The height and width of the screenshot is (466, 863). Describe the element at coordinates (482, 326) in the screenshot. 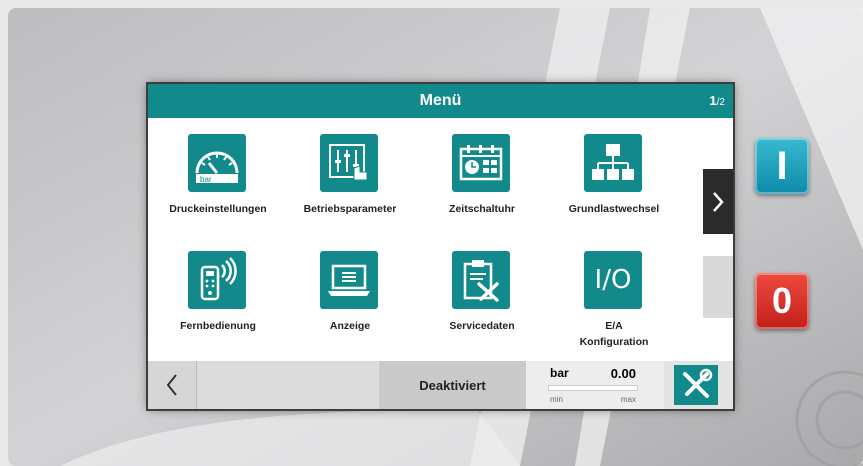

I see `menu-item-label: Servicedaten` at that location.